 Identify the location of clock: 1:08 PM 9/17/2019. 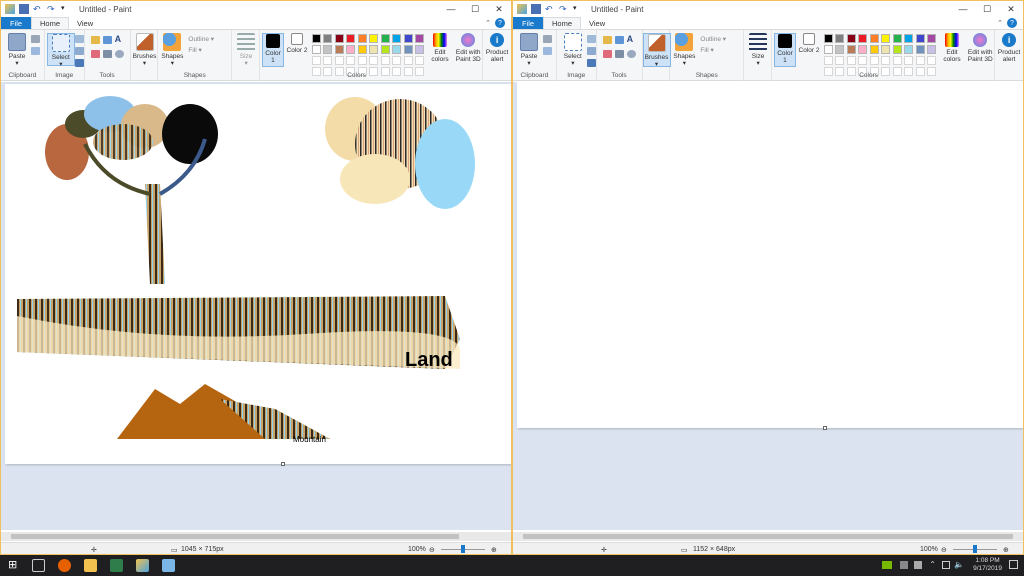
(987, 565).